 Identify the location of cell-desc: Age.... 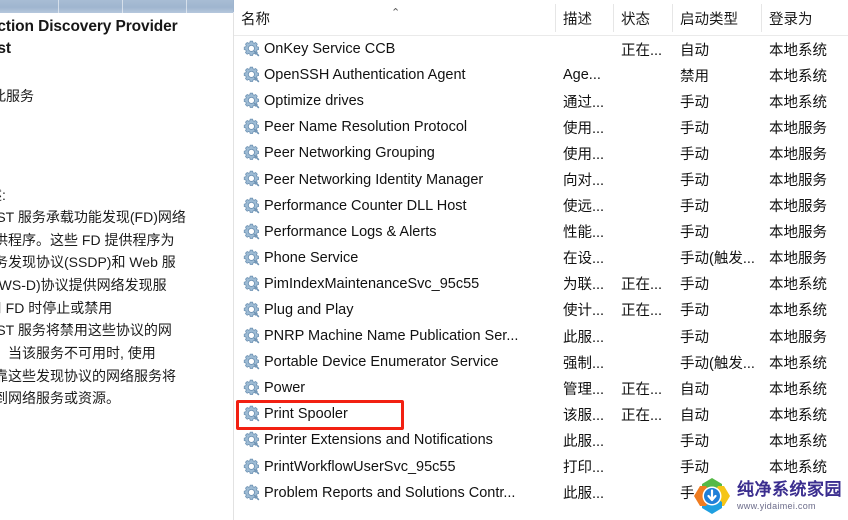
(582, 75).